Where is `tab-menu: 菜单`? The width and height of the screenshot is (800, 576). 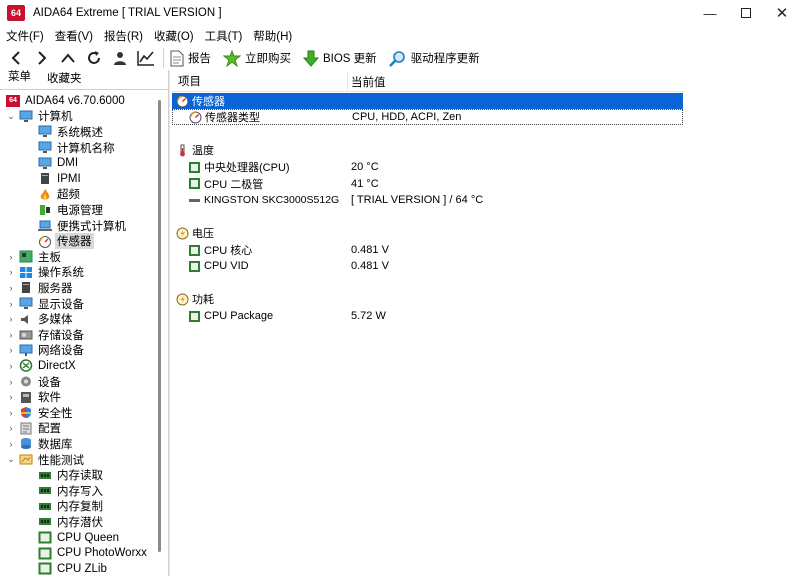
tab-menu: 菜单 is located at coordinates (19, 78).